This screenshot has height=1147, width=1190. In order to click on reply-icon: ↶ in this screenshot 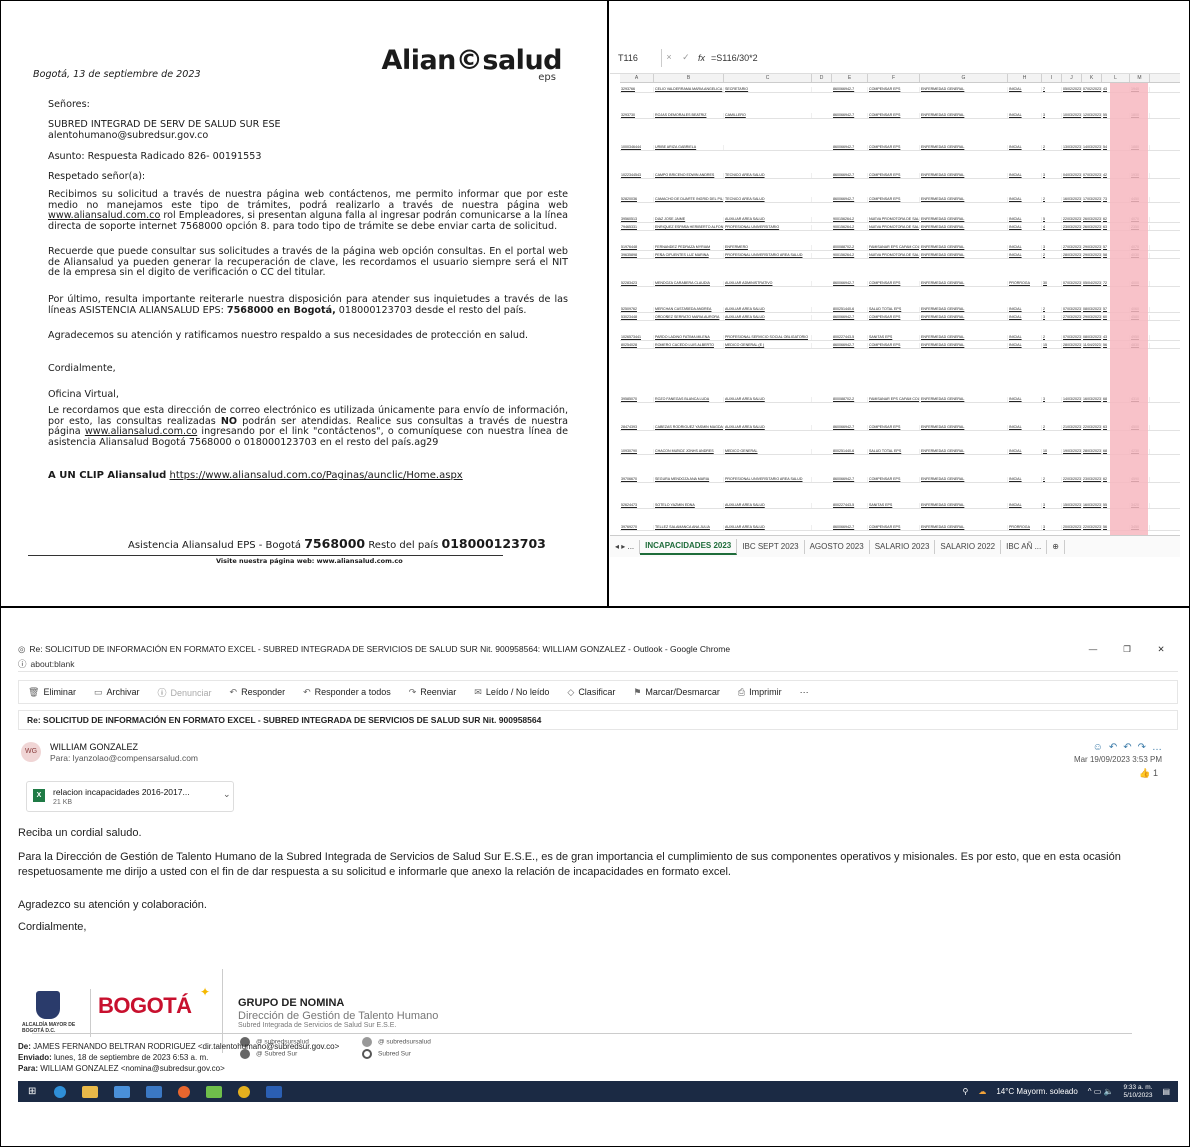, I will do `click(1116, 747)`.